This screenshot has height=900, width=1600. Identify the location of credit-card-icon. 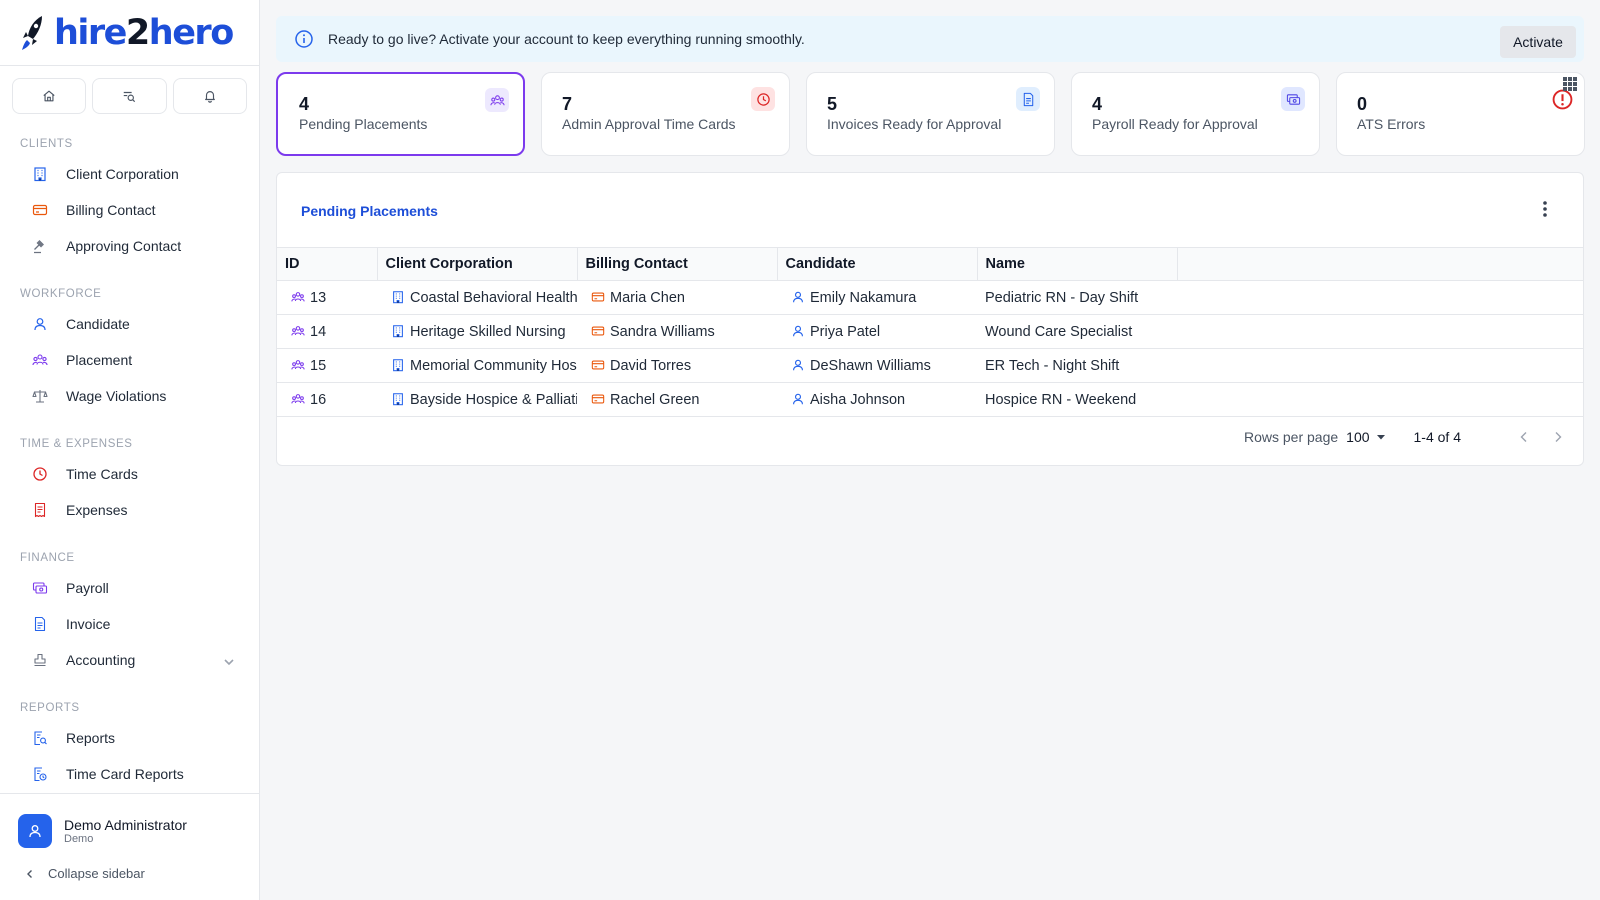
(598, 398).